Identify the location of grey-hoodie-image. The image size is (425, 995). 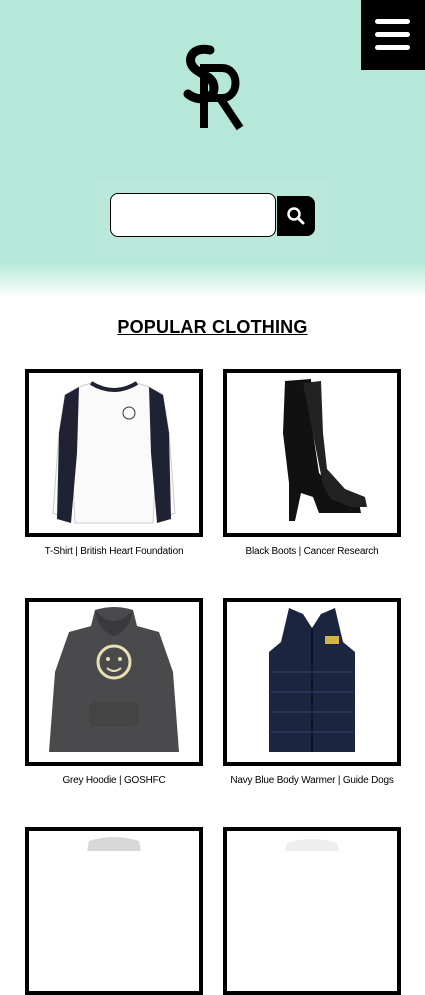
(114, 679).